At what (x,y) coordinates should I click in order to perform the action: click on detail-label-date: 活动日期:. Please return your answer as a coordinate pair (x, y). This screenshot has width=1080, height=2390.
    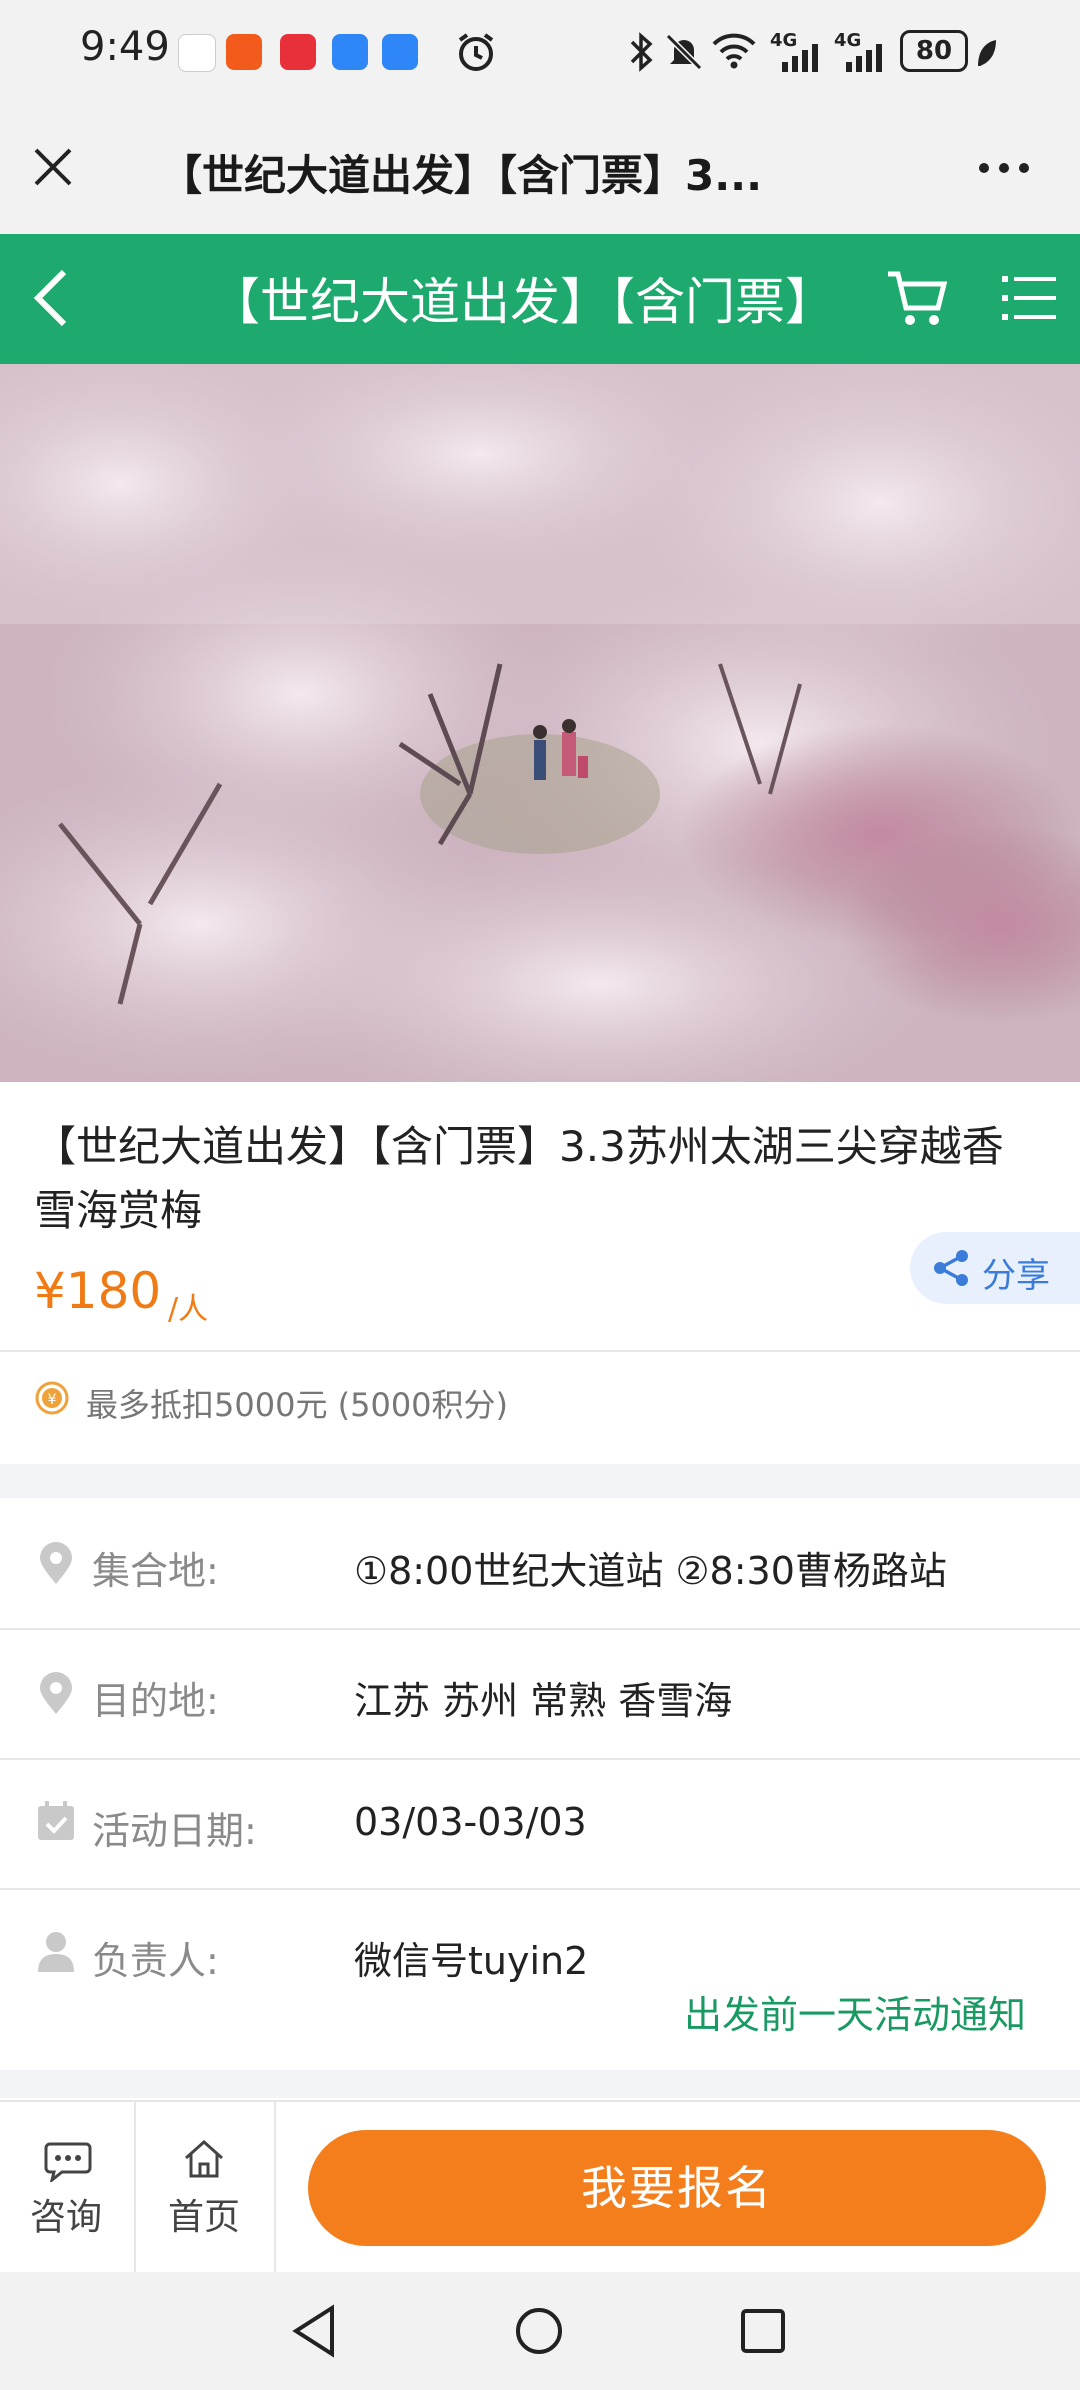
    Looking at the image, I should click on (174, 1831).